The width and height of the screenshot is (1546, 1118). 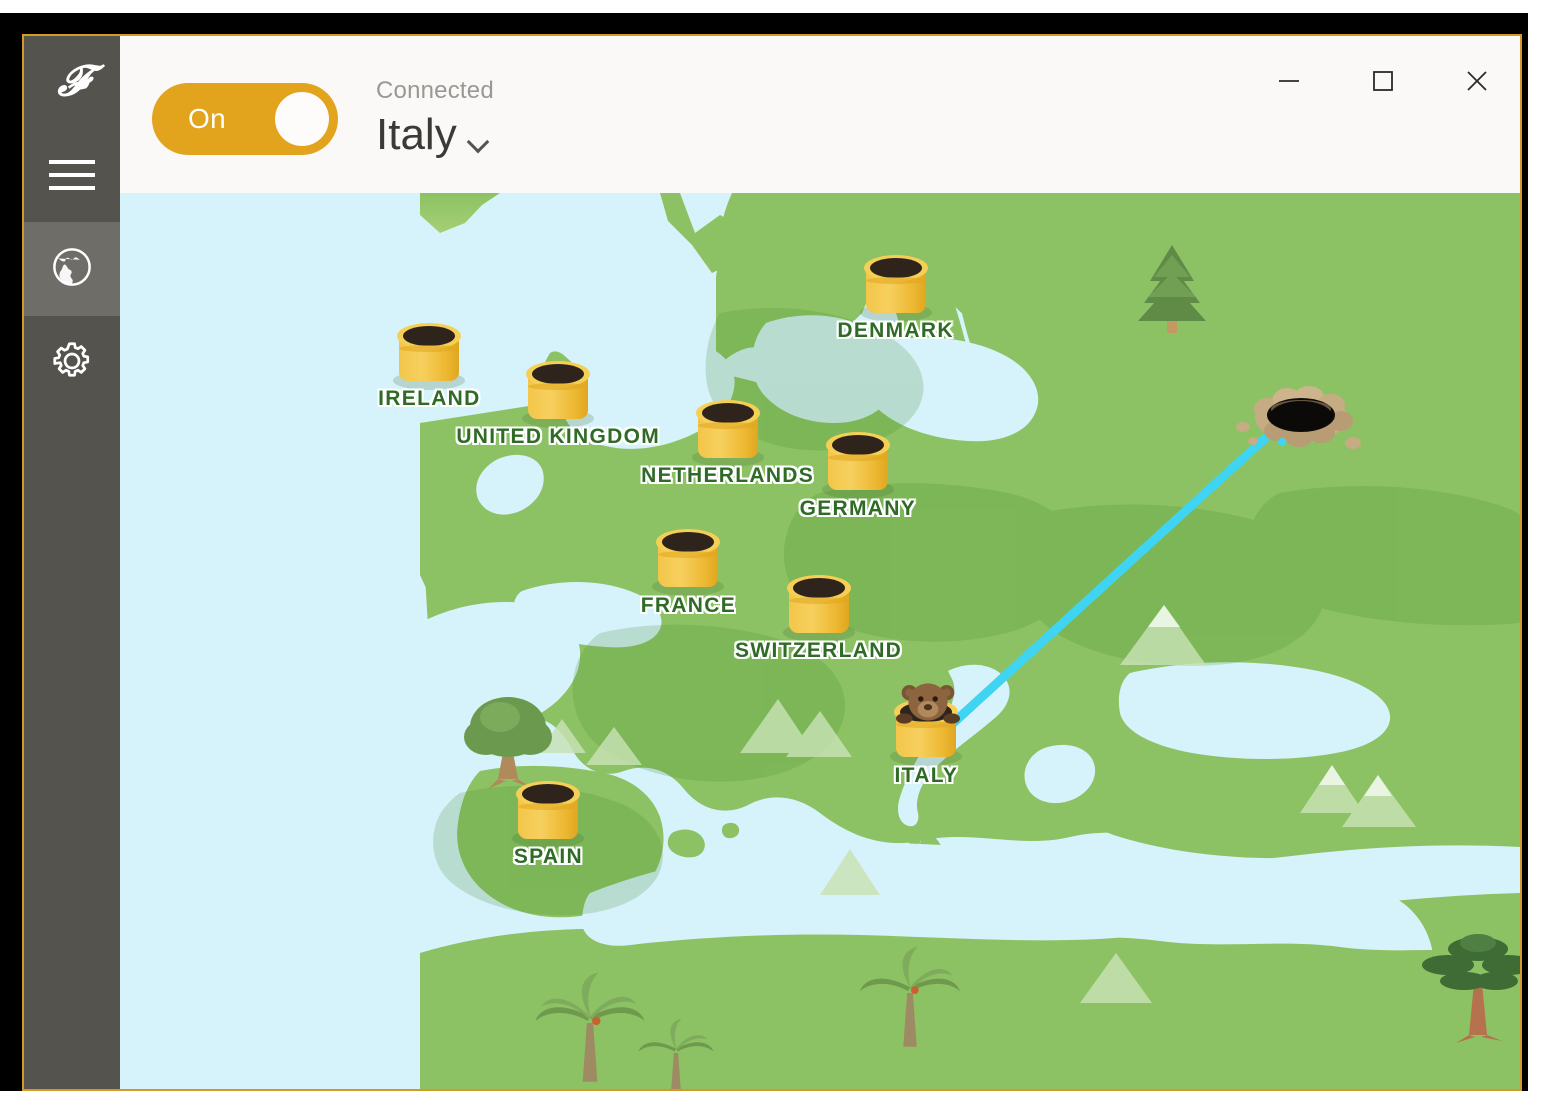 What do you see at coordinates (548, 857) in the screenshot?
I see `country-label: SPAIN` at bounding box center [548, 857].